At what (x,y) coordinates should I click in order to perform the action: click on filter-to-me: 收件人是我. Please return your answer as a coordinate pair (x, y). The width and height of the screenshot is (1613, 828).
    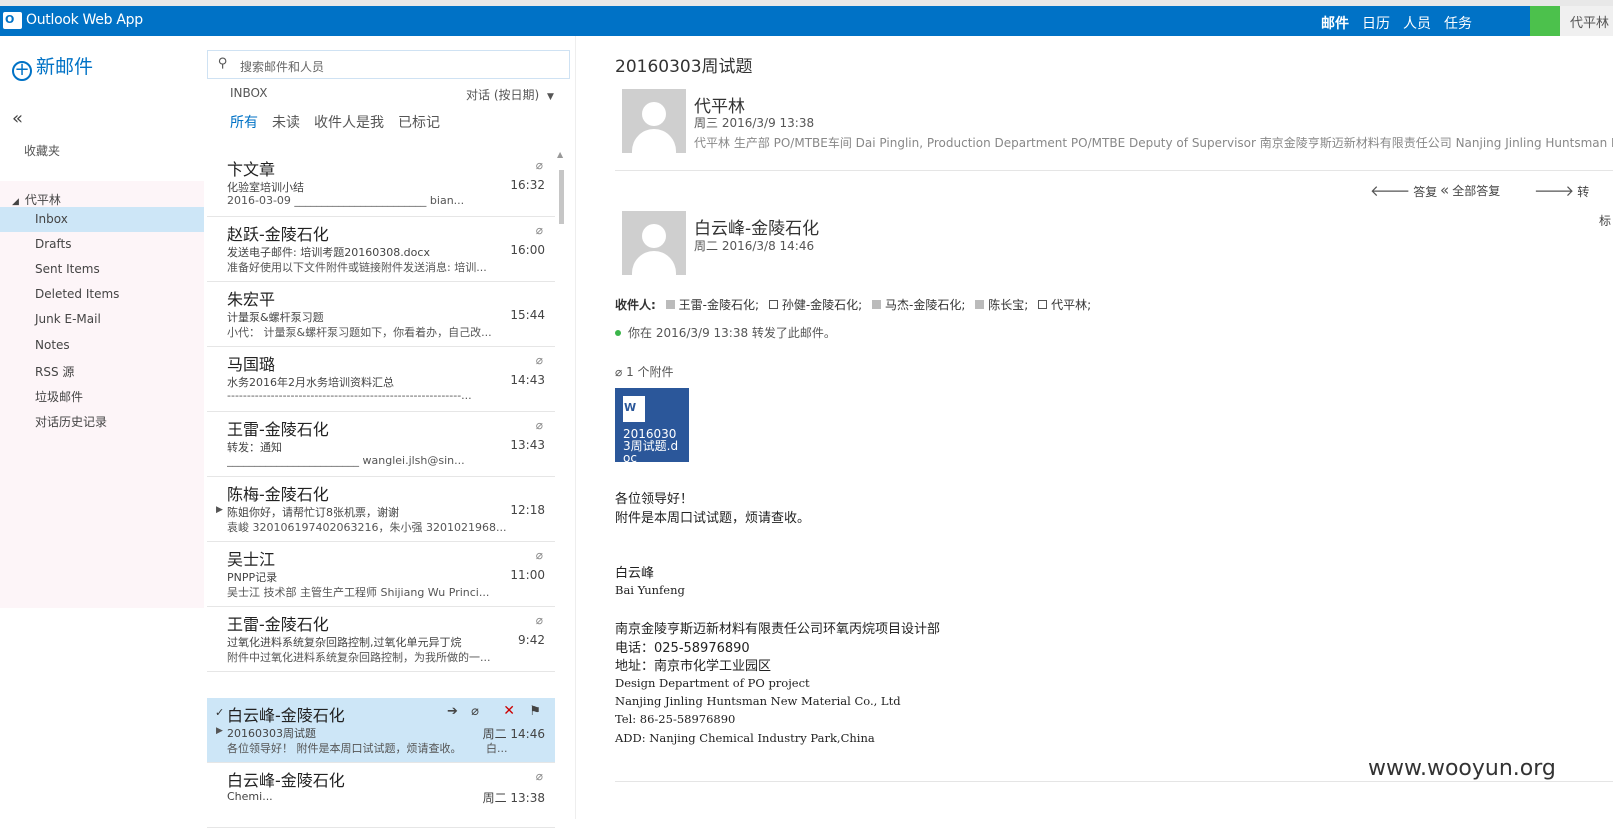
    Looking at the image, I should click on (349, 123).